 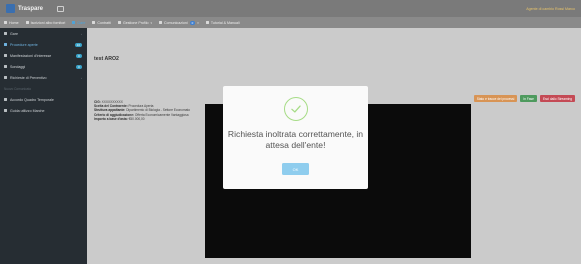 I want to click on chat-icon, so click(x=5, y=66).